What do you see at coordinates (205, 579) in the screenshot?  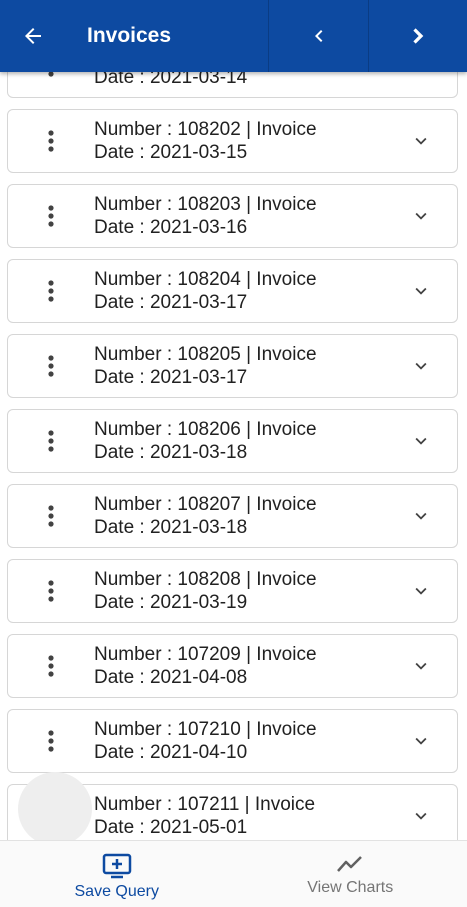 I see `invoice-number-text: Number : 108208 | Invoice` at bounding box center [205, 579].